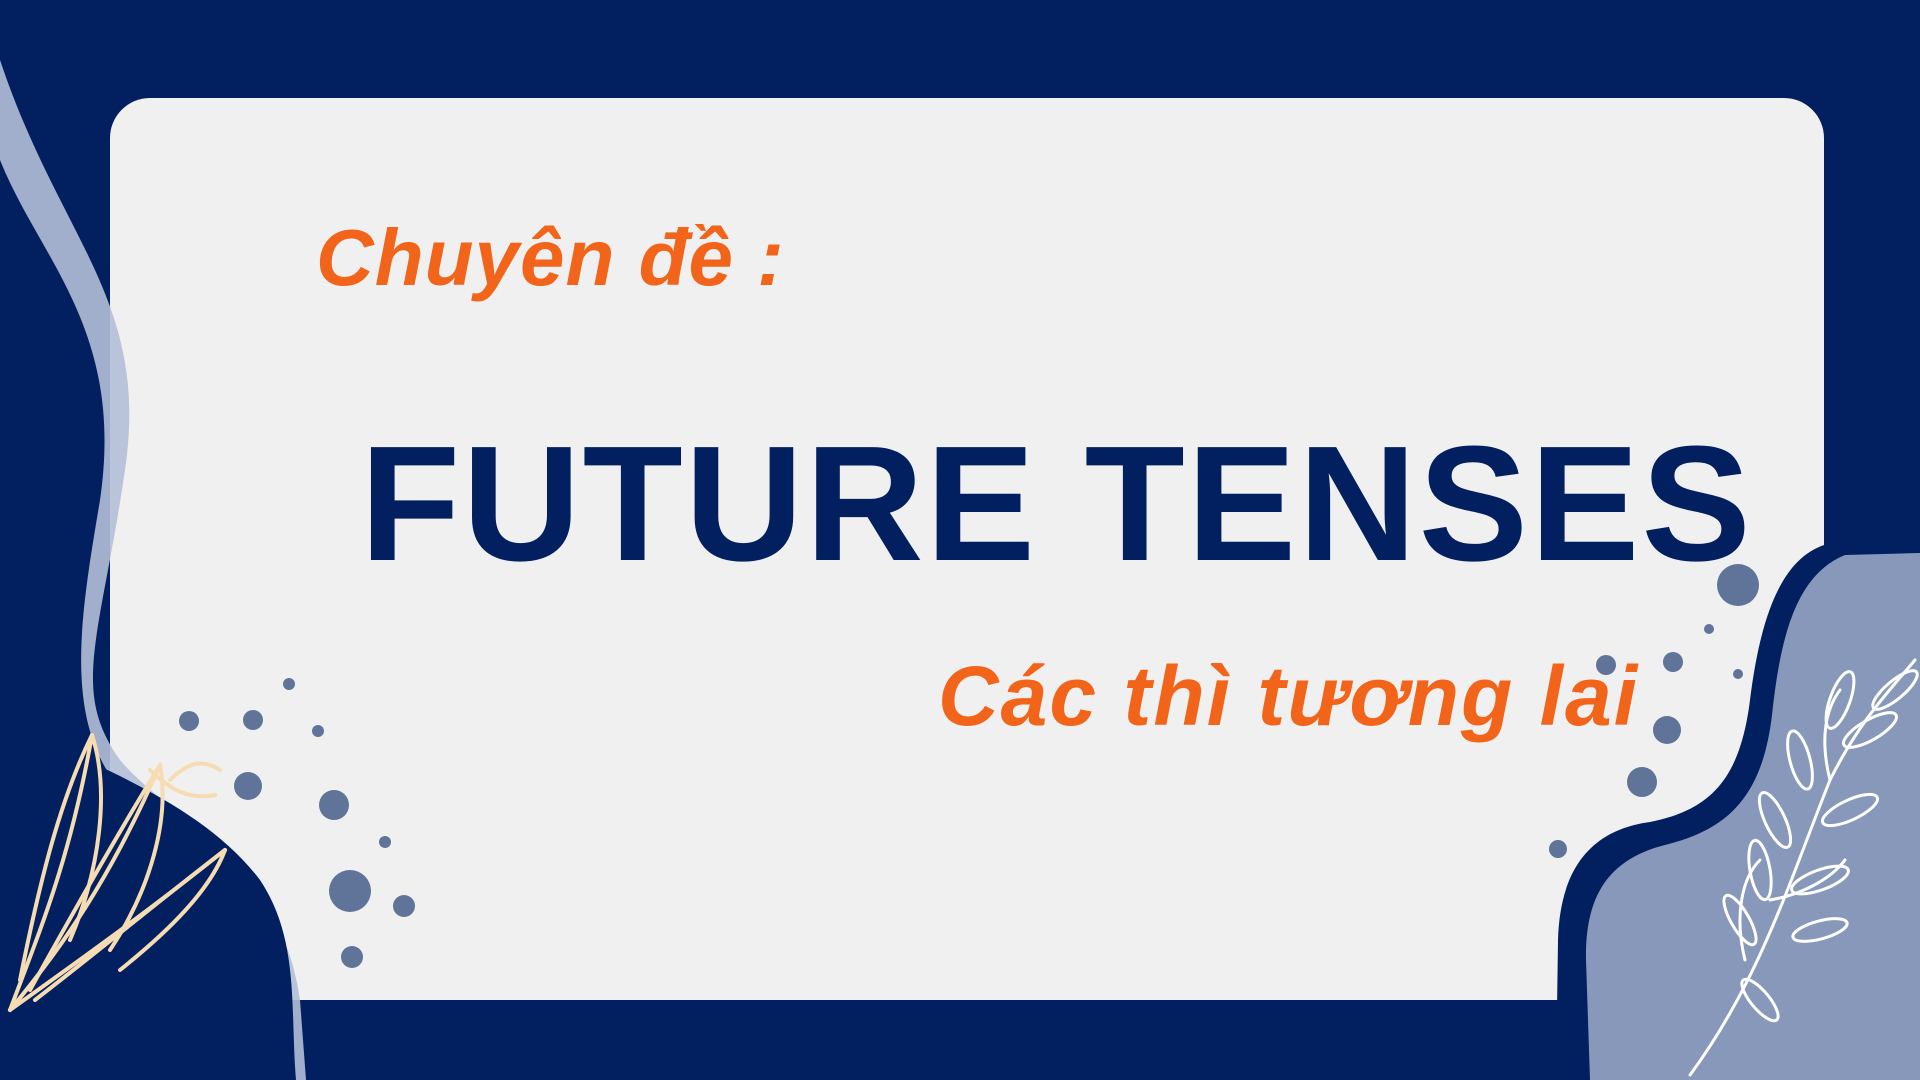  What do you see at coordinates (1289, 696) in the screenshot?
I see `slide-caption: Các thì tương lai` at bounding box center [1289, 696].